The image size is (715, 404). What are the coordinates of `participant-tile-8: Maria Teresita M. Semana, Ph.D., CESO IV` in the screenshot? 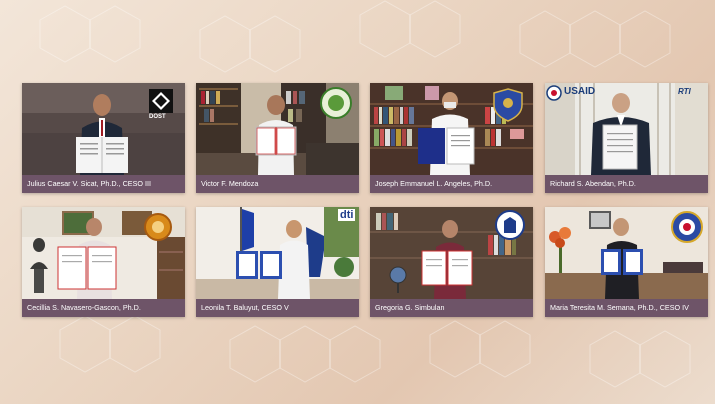 It's located at (626, 262).